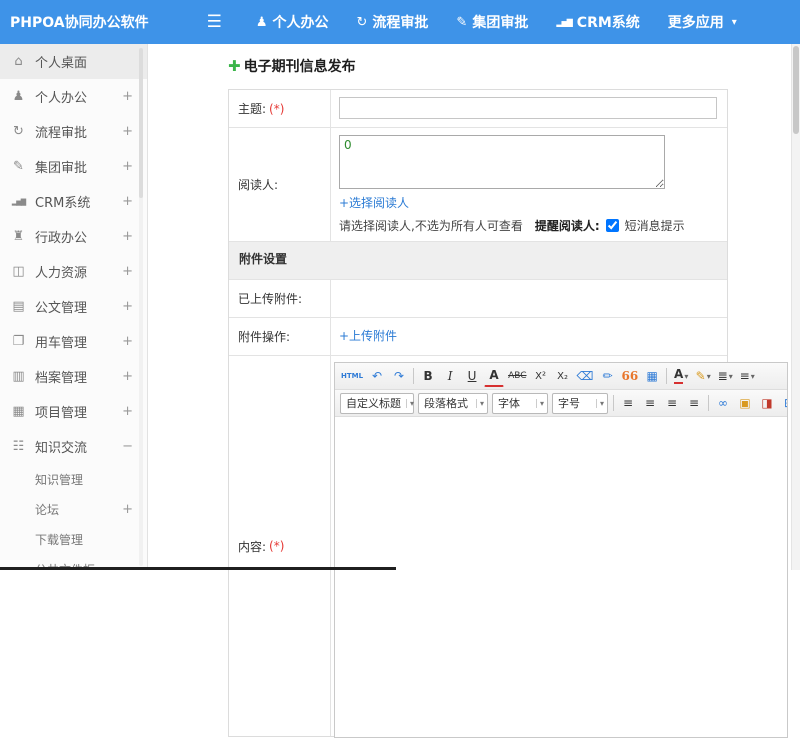  What do you see at coordinates (652, 376) in the screenshot?
I see `table-button: ▦` at bounding box center [652, 376].